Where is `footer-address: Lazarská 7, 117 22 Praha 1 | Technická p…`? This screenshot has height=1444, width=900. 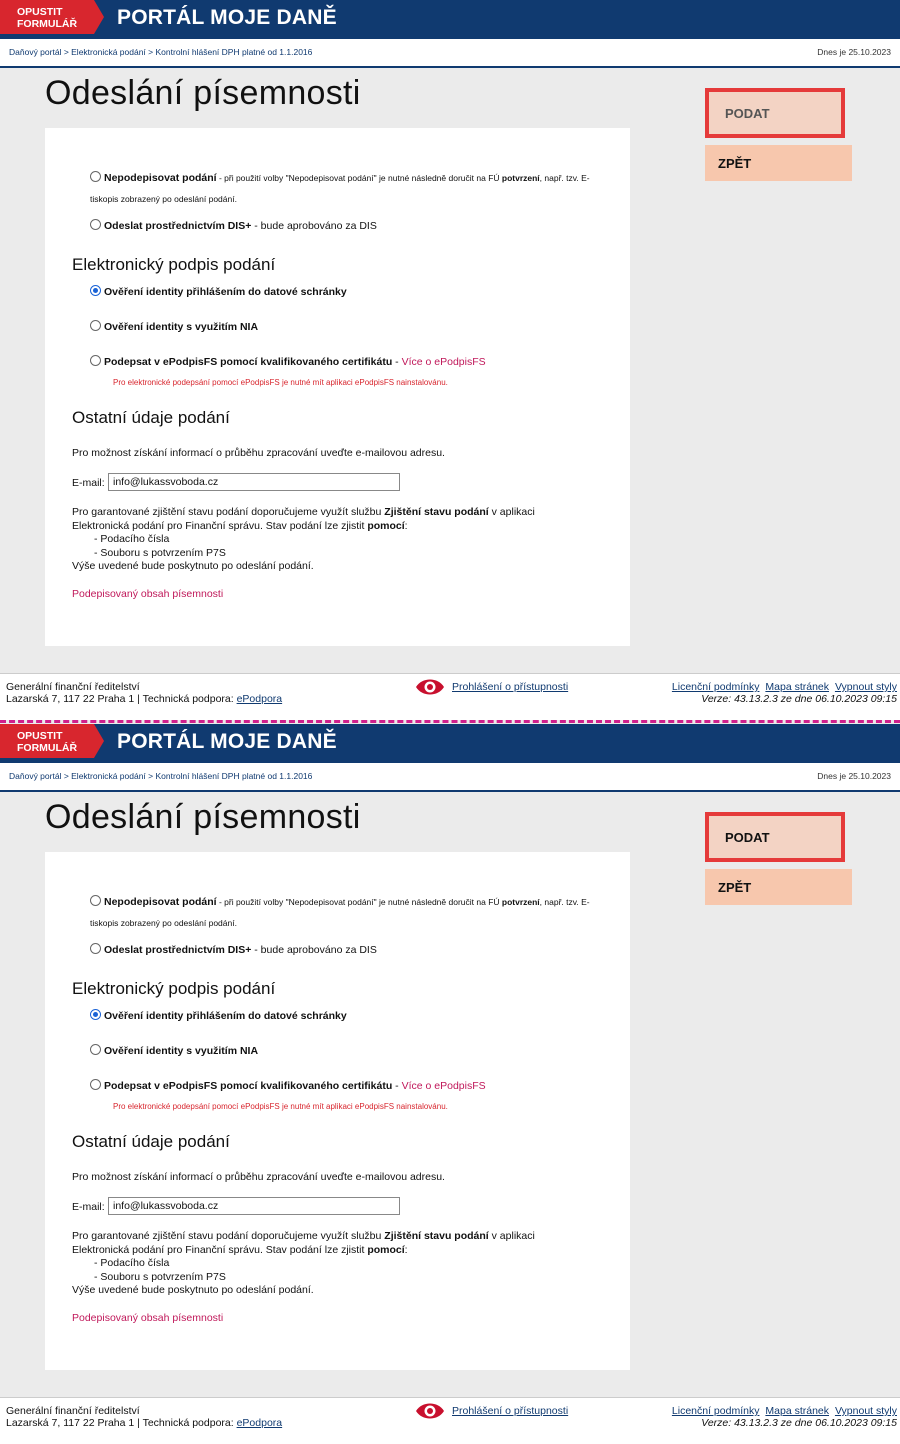 footer-address: Lazarská 7, 117 22 Praha 1 | Technická p… is located at coordinates (121, 1423).